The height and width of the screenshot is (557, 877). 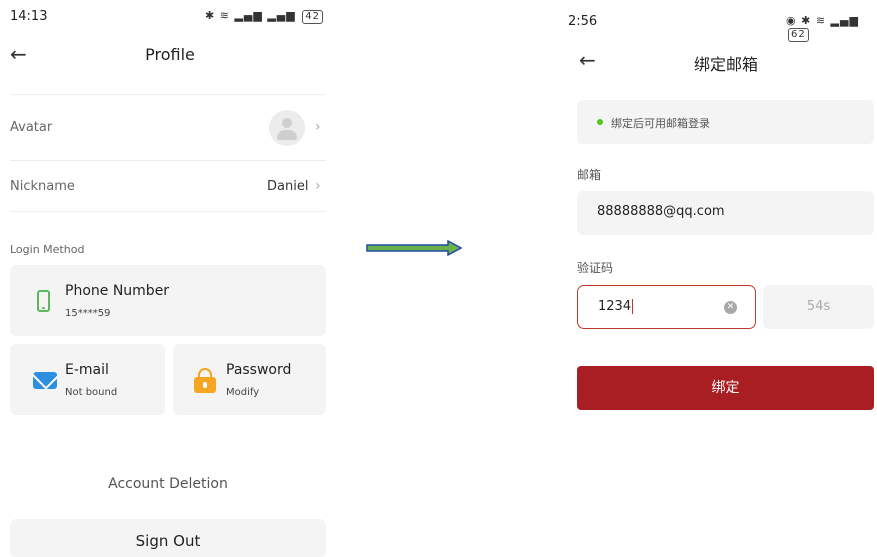 I want to click on status-time: 2:56, so click(x=583, y=21).